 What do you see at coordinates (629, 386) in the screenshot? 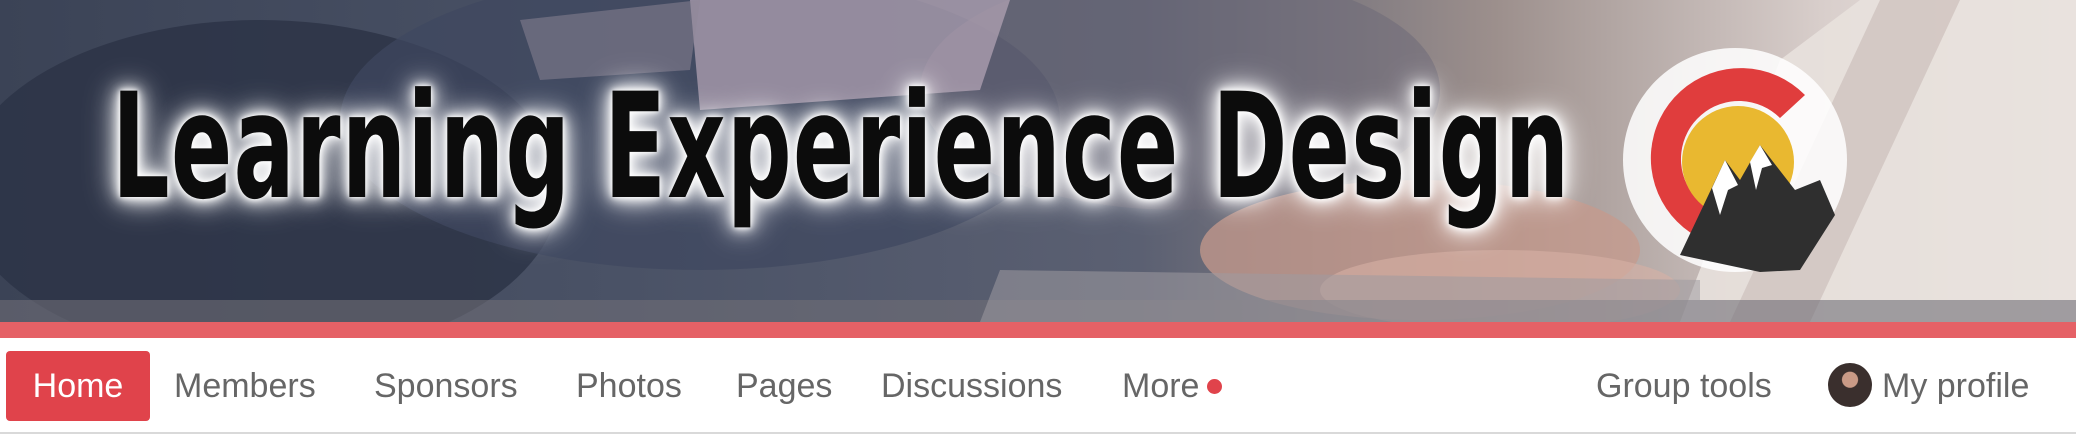
I see `nav-photos-tab: Photos` at bounding box center [629, 386].